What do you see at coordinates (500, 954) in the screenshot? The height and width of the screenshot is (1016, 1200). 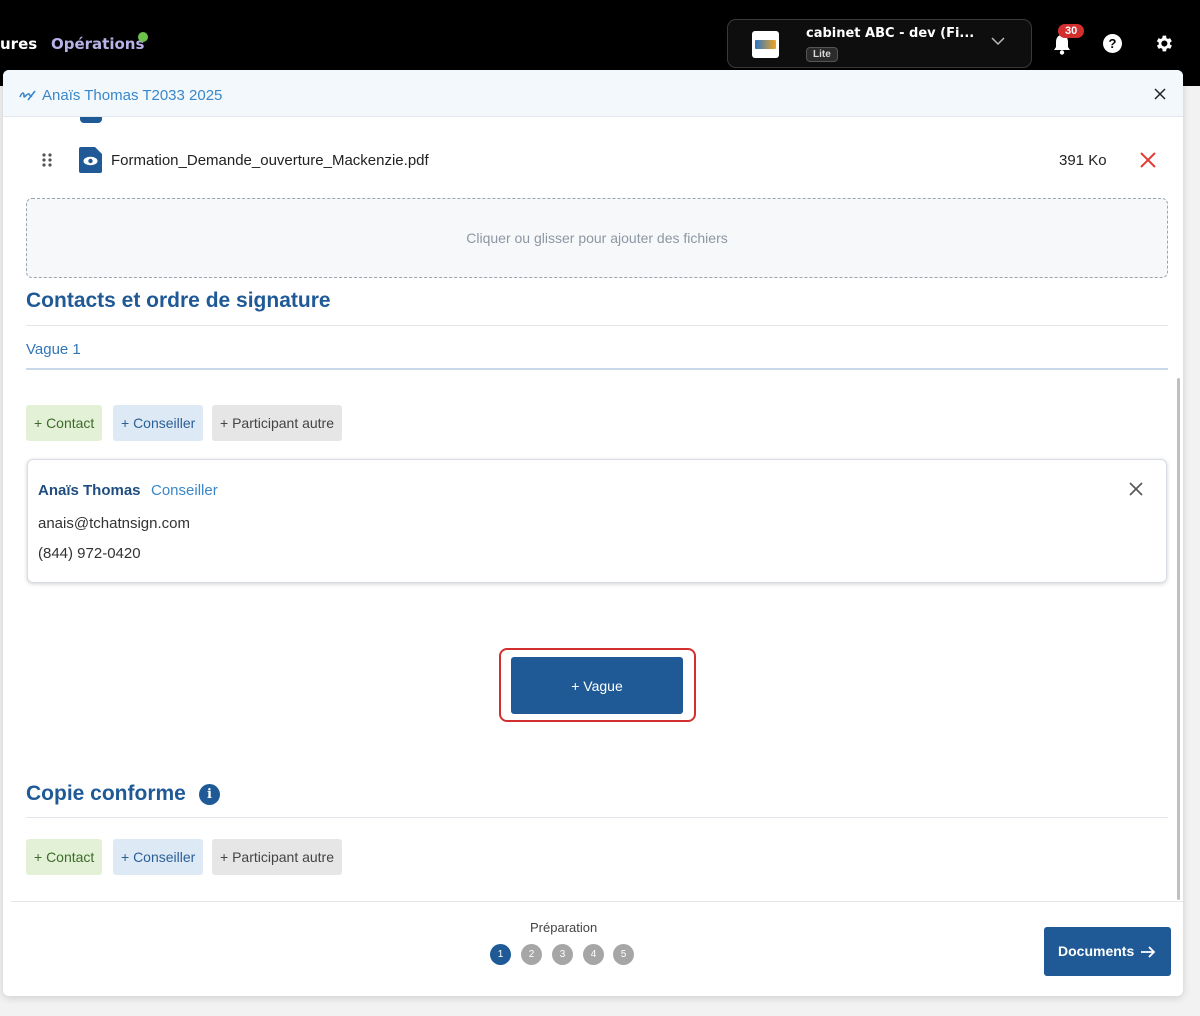 I see `step-1: 1` at bounding box center [500, 954].